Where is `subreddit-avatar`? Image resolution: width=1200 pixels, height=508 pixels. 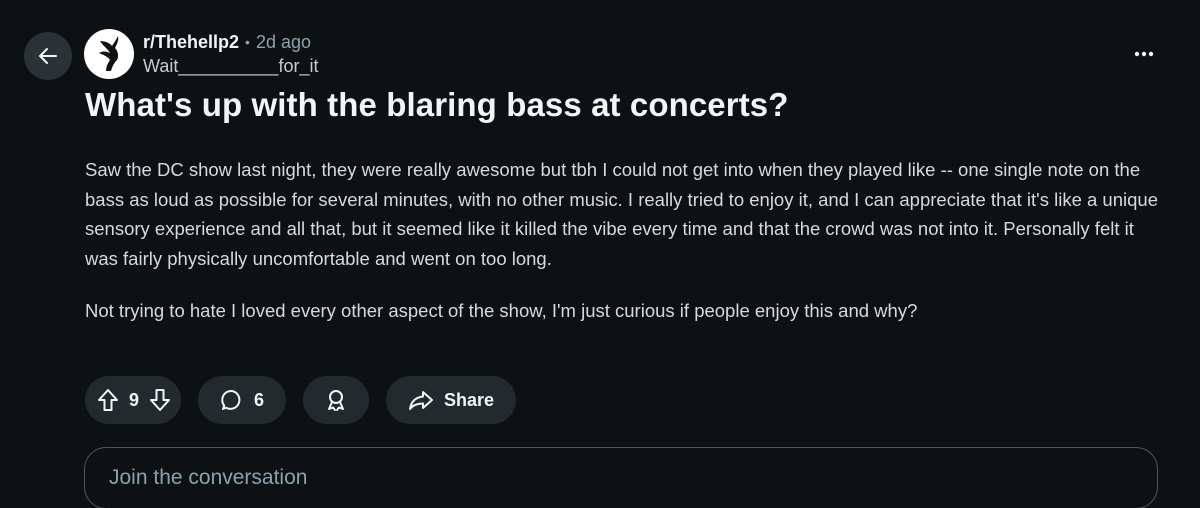 subreddit-avatar is located at coordinates (109, 54).